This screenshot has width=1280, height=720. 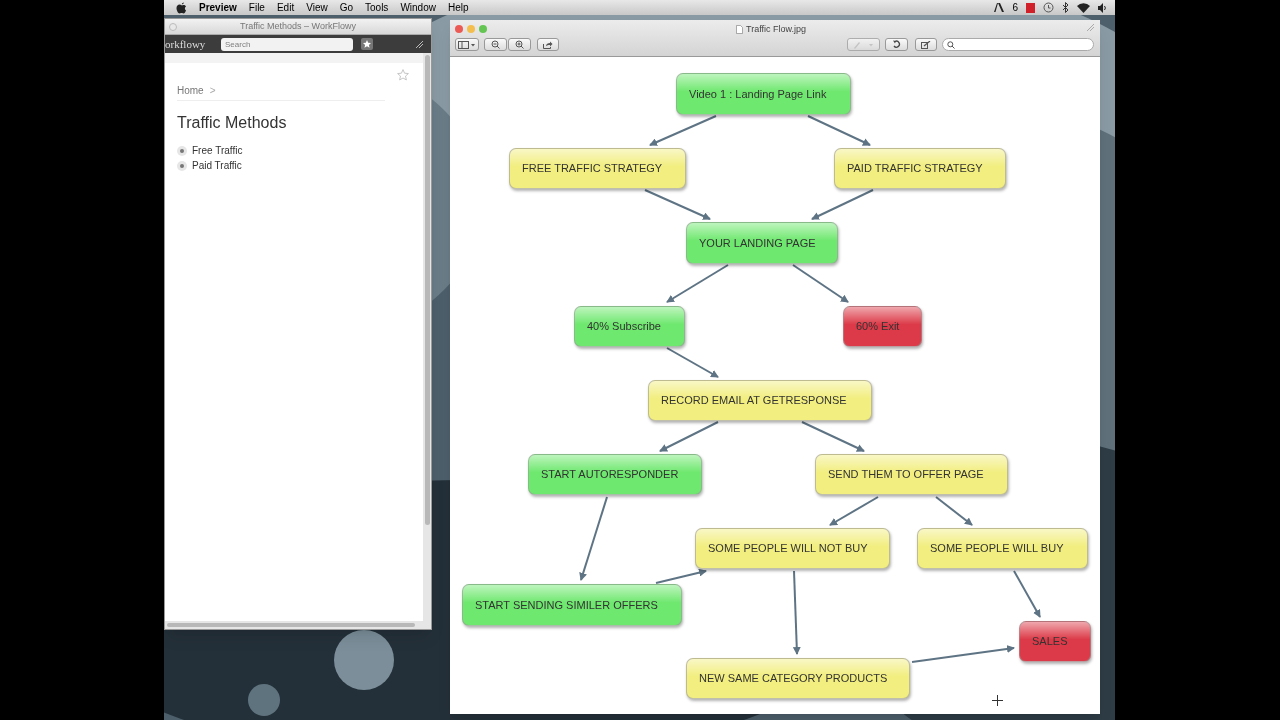 I want to click on bluetooth-icon, so click(x=1065, y=7).